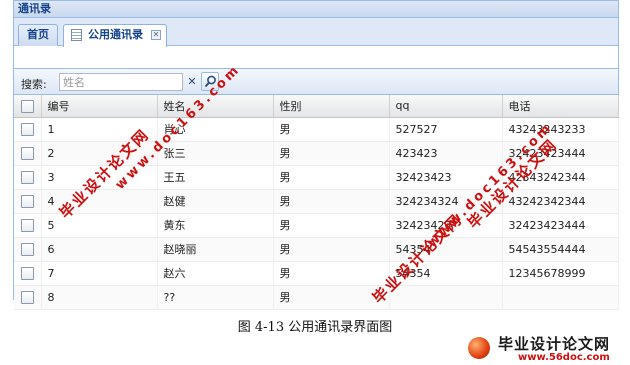 The height and width of the screenshot is (365, 630). I want to click on document-icon, so click(76, 35).